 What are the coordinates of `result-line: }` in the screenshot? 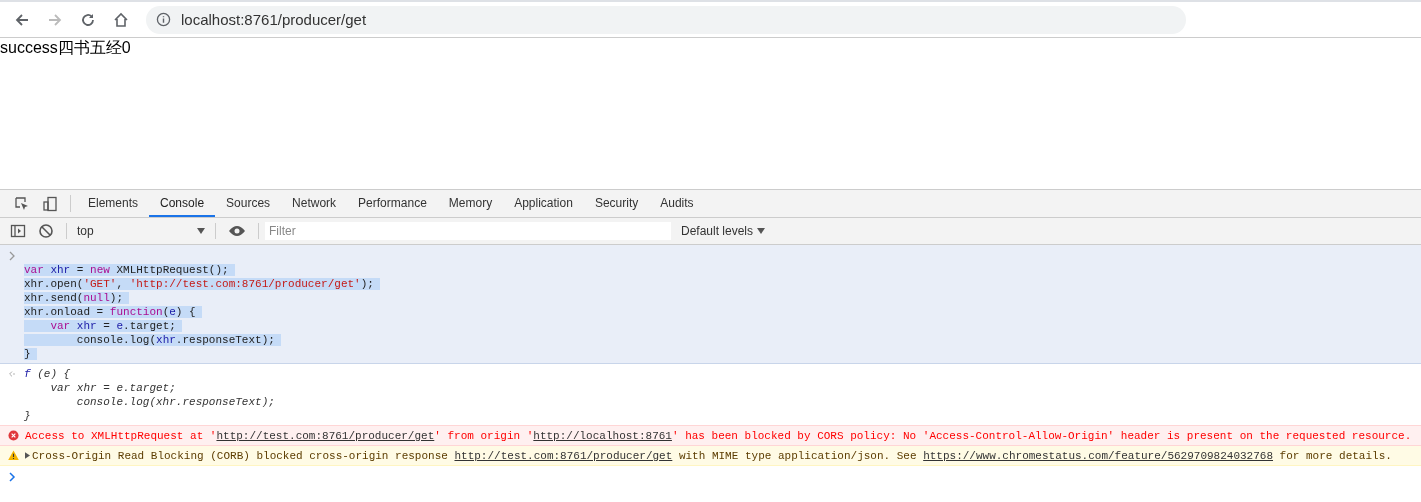 It's located at (27, 416).